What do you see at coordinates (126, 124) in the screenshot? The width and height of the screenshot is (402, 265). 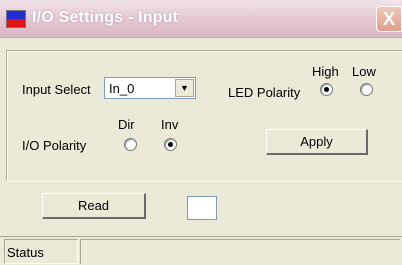 I see `io-polarity-dir-label: Dir` at bounding box center [126, 124].